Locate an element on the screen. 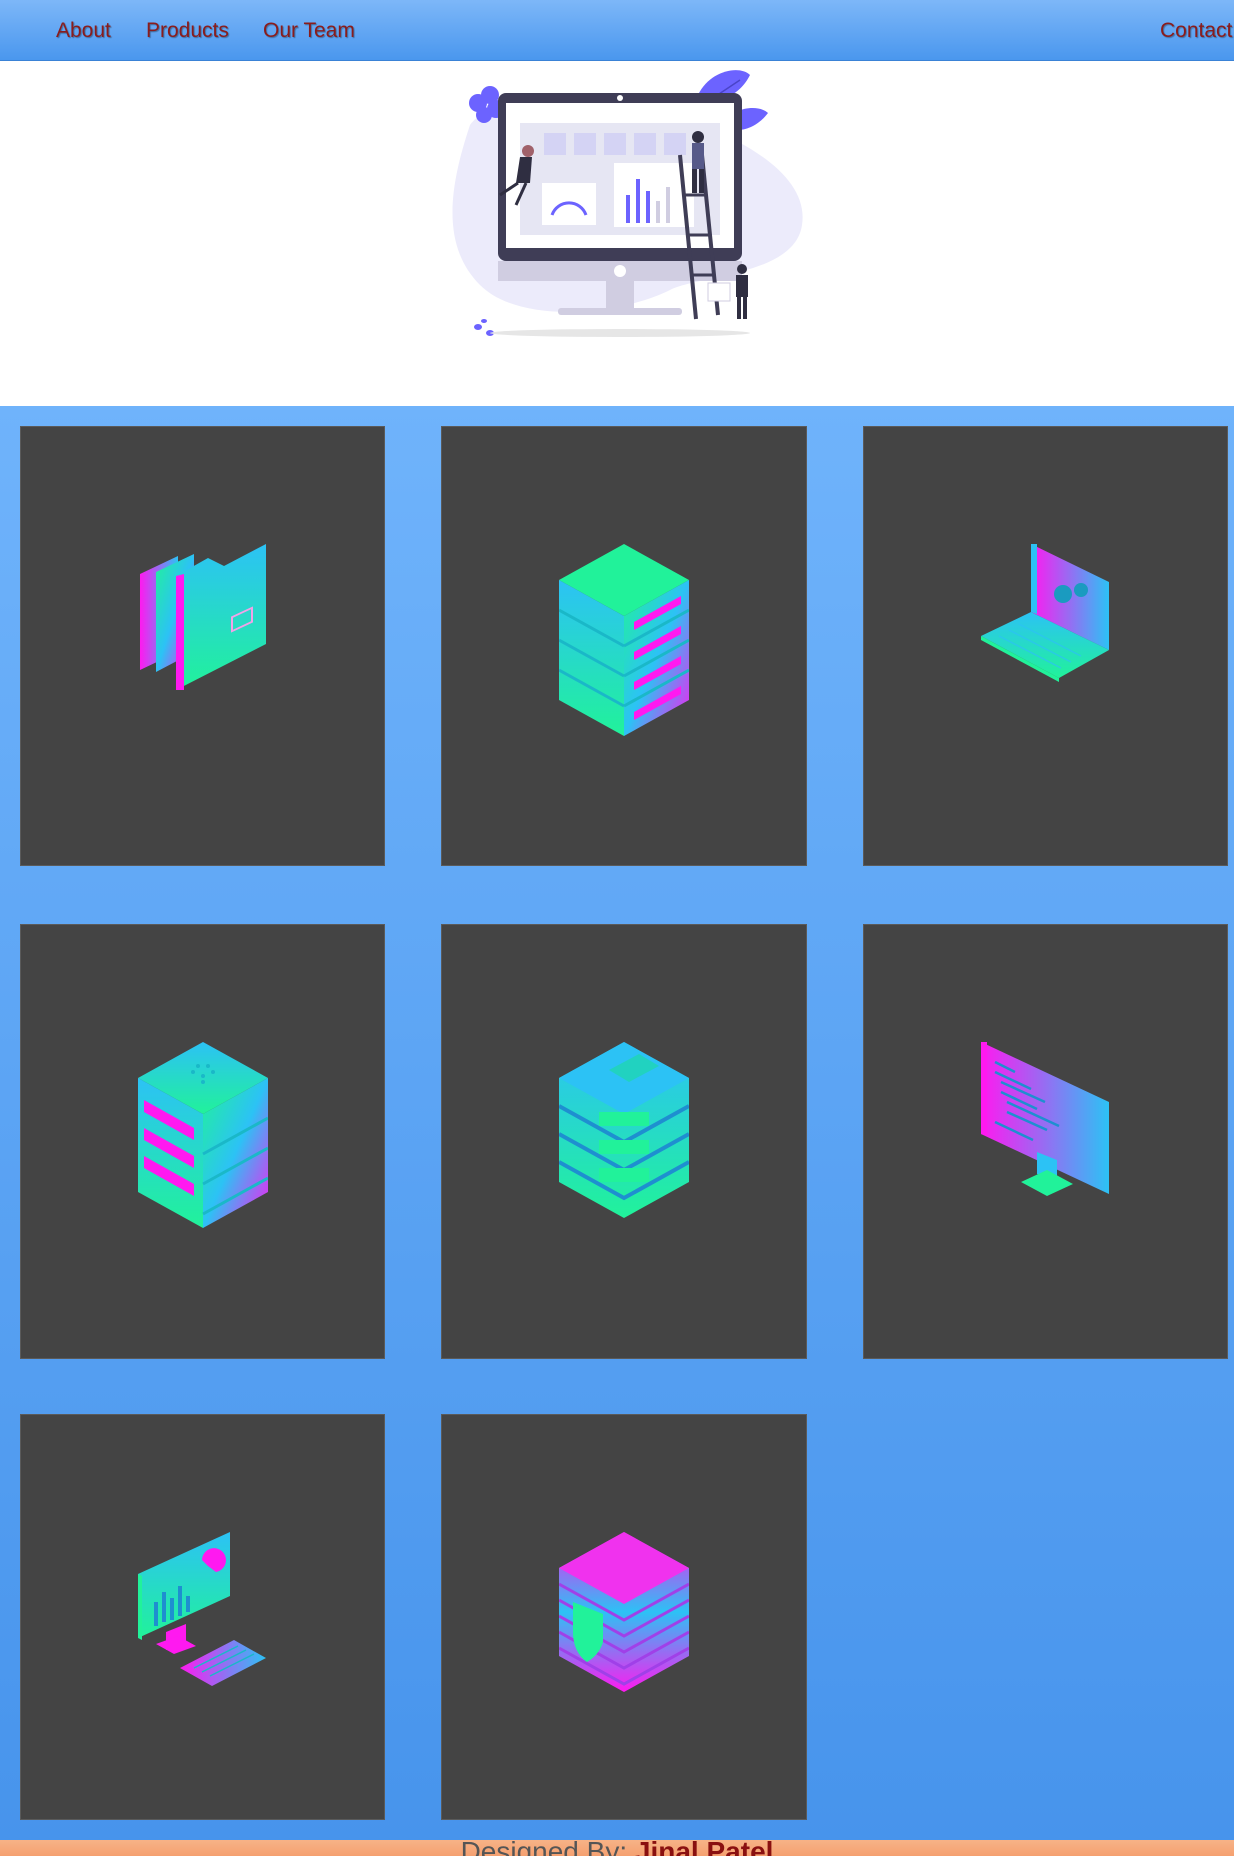 Image resolution: width=1234 pixels, height=1856 pixels. nav-link-contact: Contact is located at coordinates (1196, 31).